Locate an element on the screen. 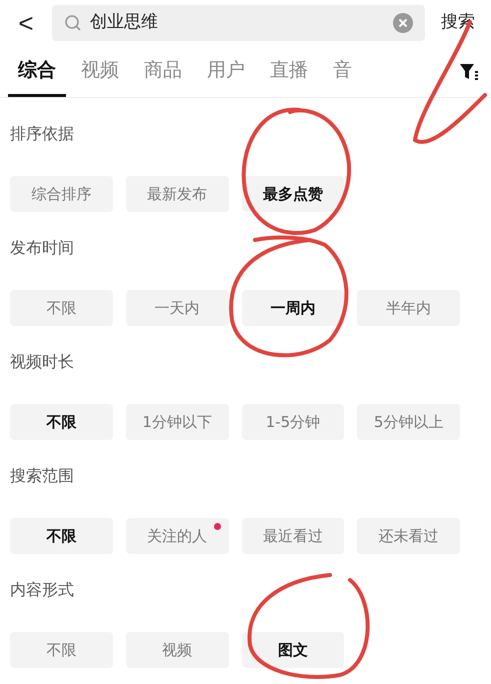 Image resolution: width=491 pixels, height=684 pixels. filter-chip: 一天内 is located at coordinates (177, 308).